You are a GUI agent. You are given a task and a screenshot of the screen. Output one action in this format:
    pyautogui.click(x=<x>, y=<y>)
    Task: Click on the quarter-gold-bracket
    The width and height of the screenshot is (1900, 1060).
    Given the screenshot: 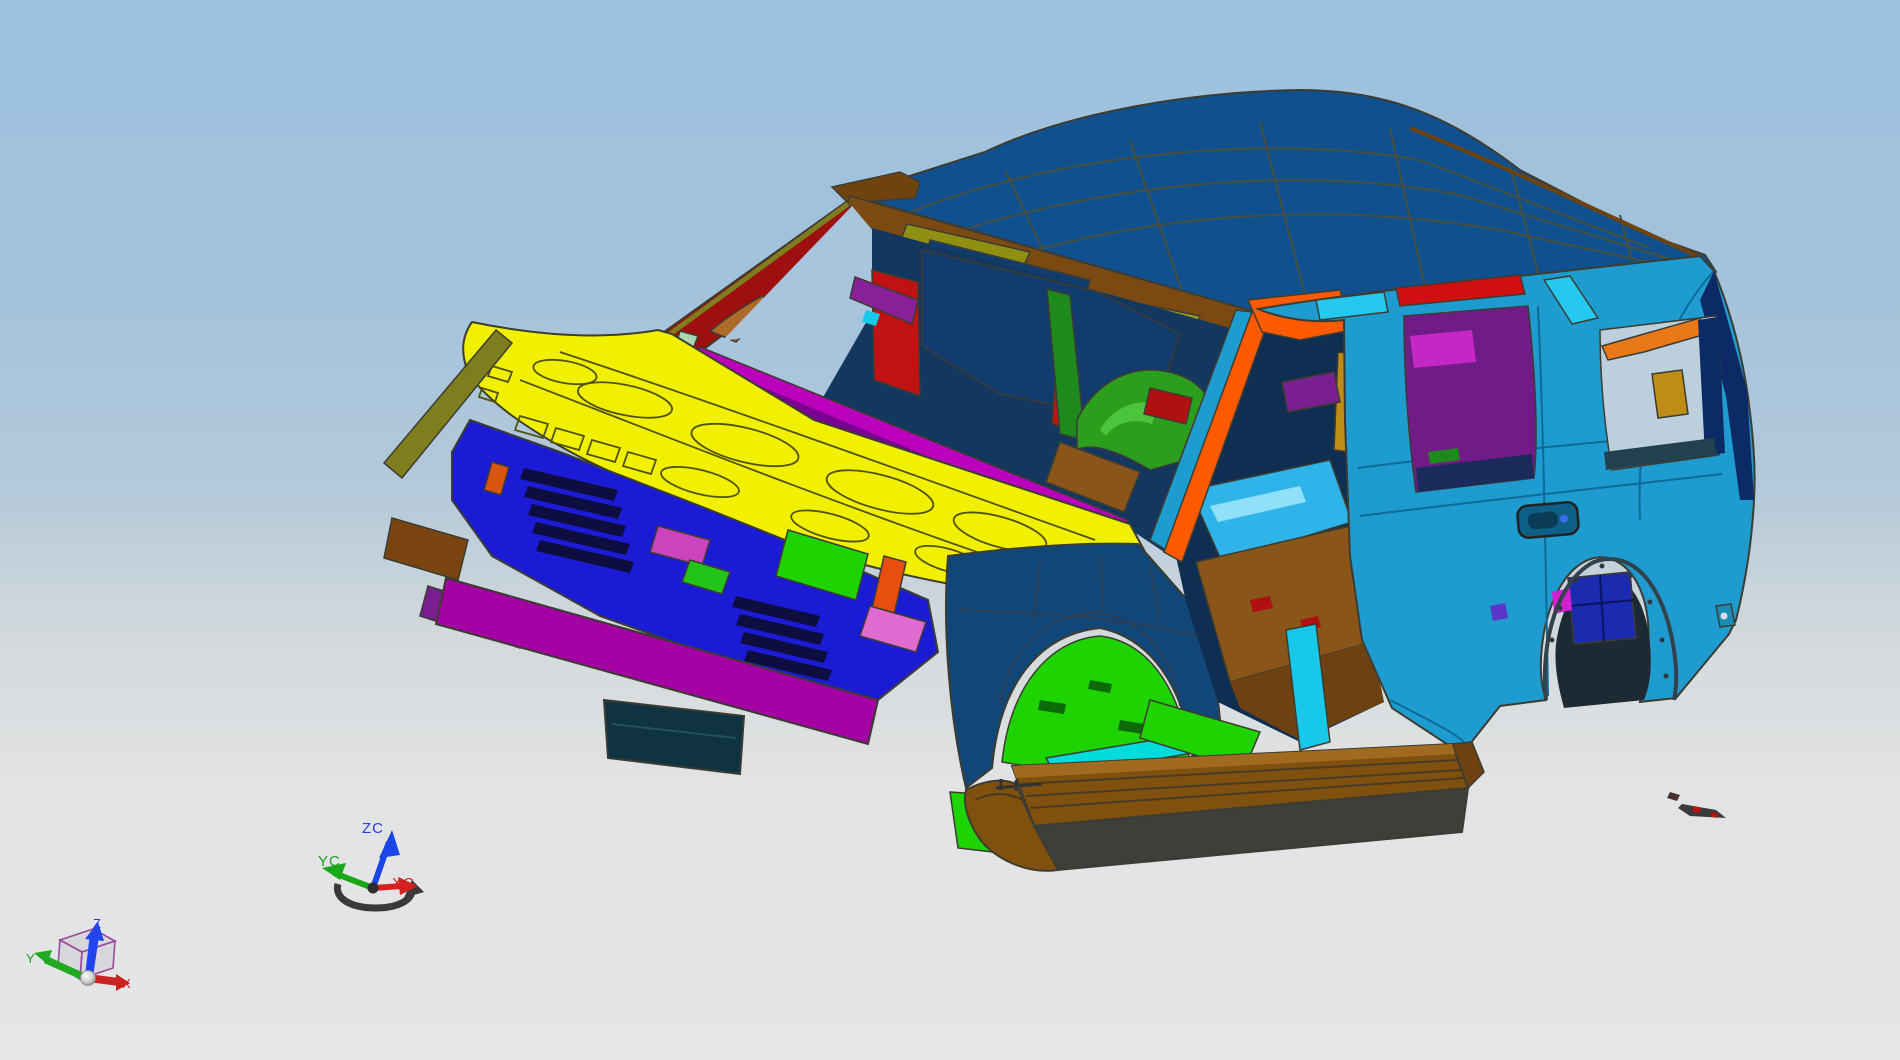 What is the action you would take?
    pyautogui.click(x=1670, y=394)
    